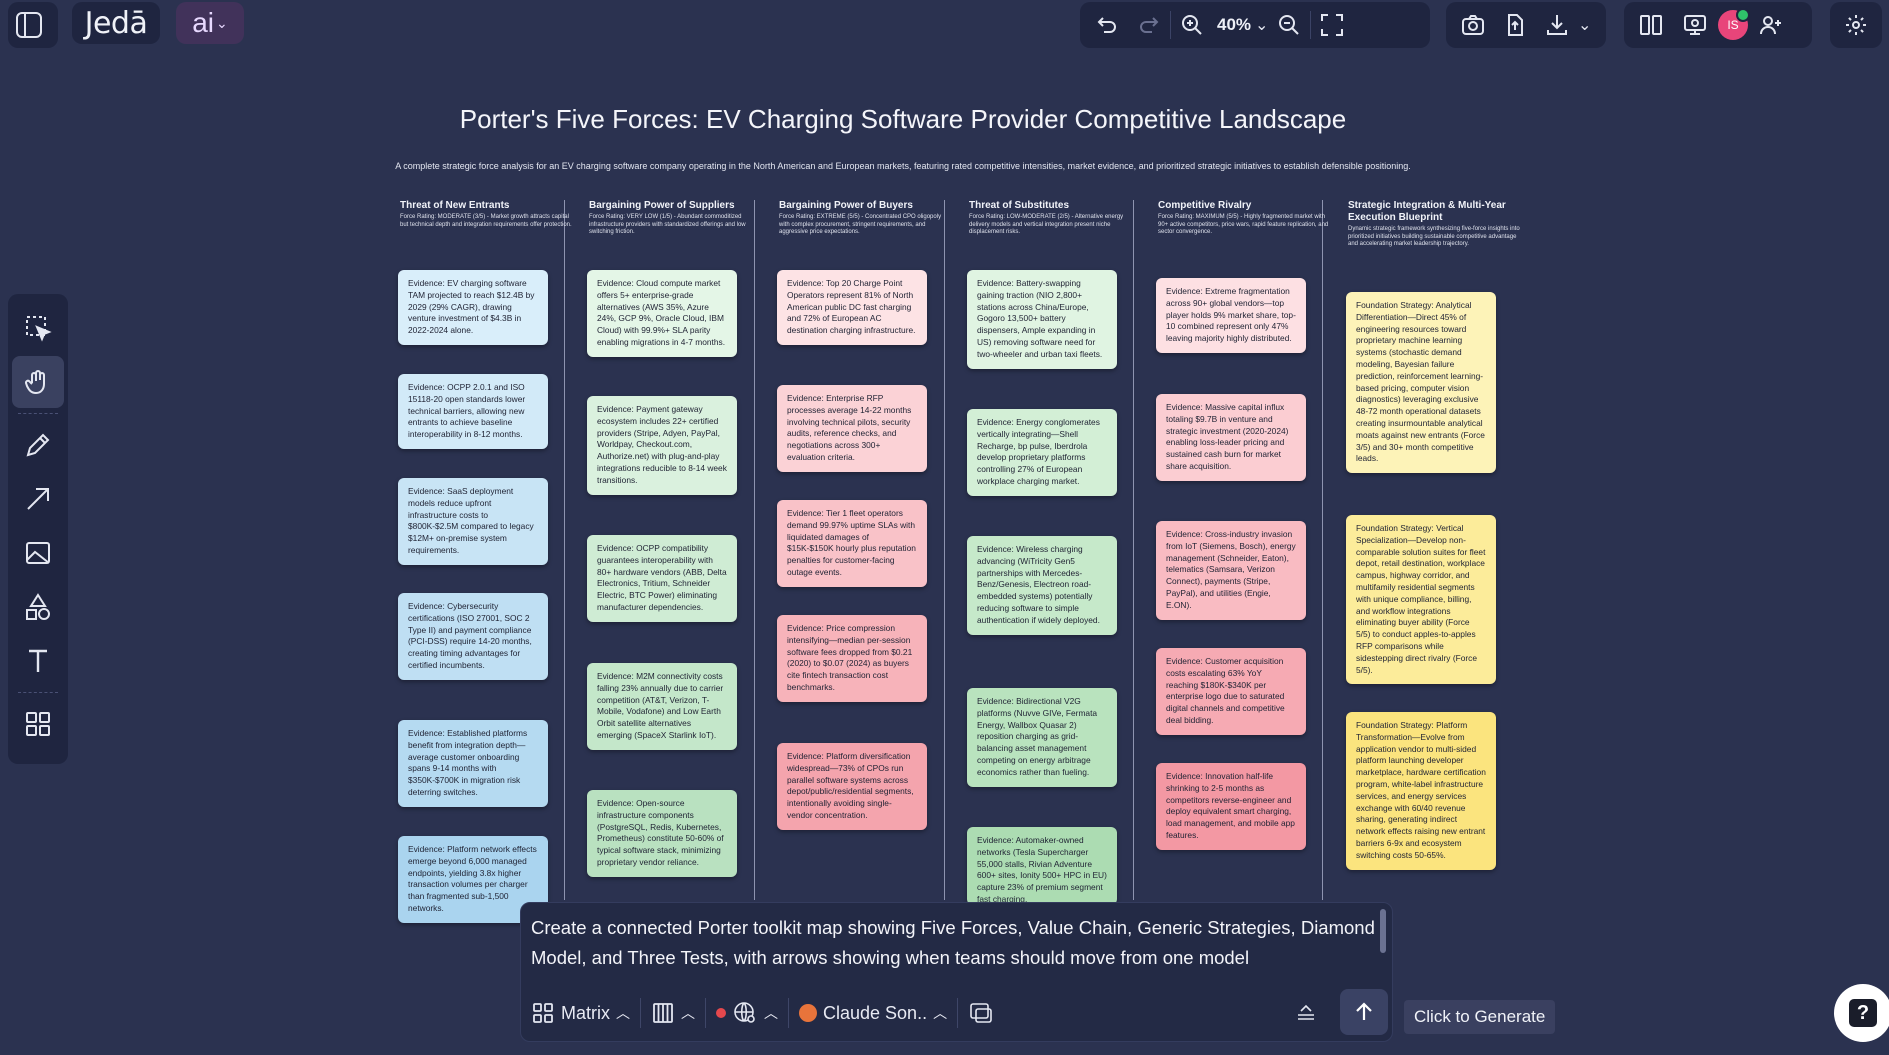 The width and height of the screenshot is (1889, 1055). I want to click on text-tool-icon, so click(38, 661).